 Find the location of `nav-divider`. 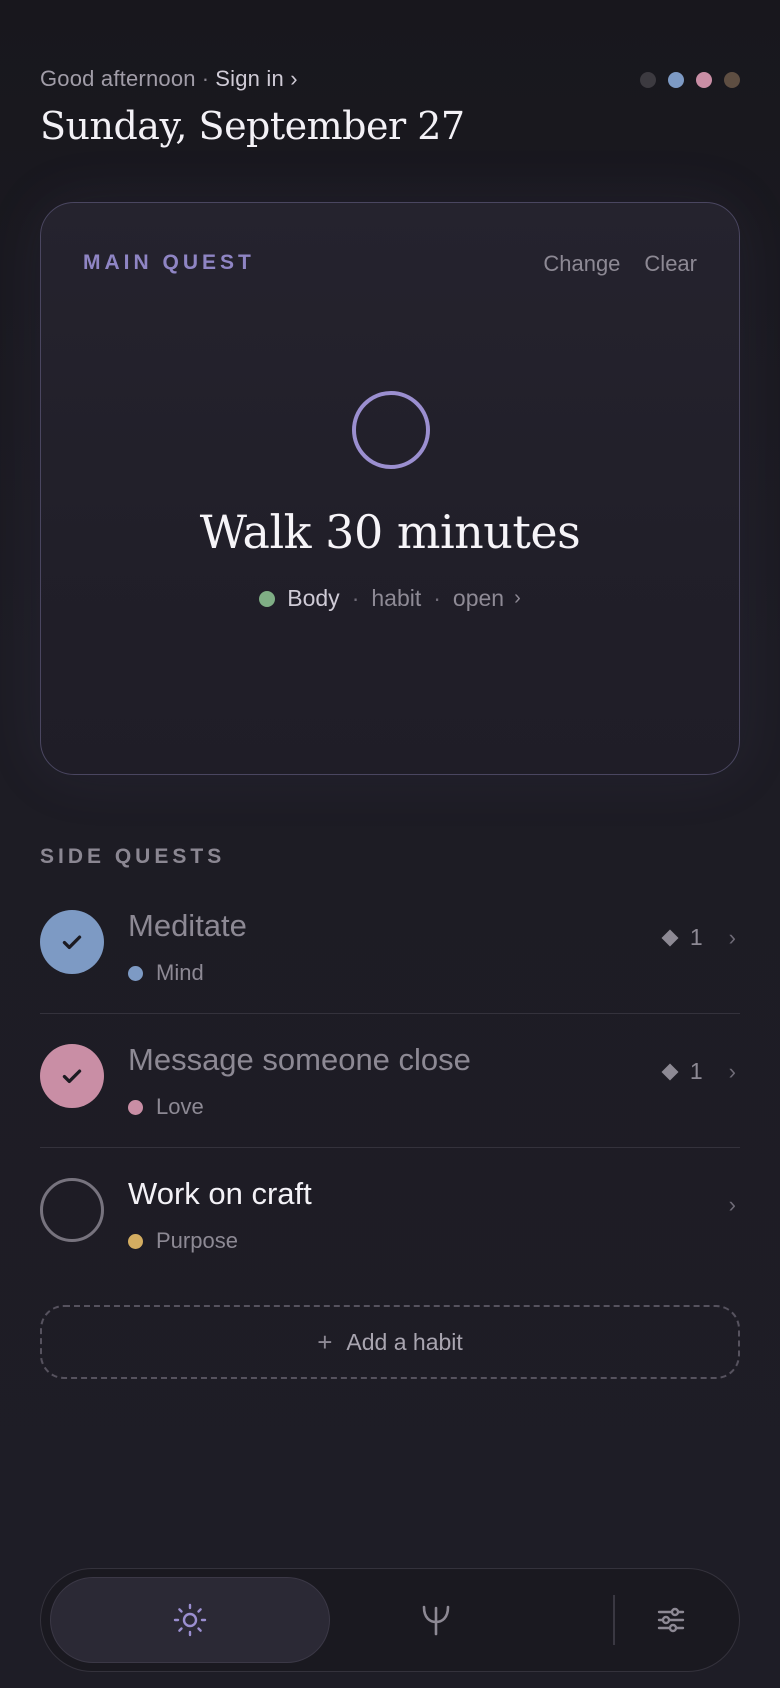

nav-divider is located at coordinates (614, 1620).